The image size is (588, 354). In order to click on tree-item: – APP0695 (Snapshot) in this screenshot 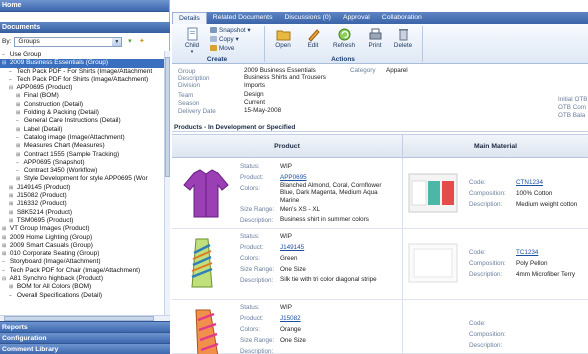, I will do `click(82, 163)`.